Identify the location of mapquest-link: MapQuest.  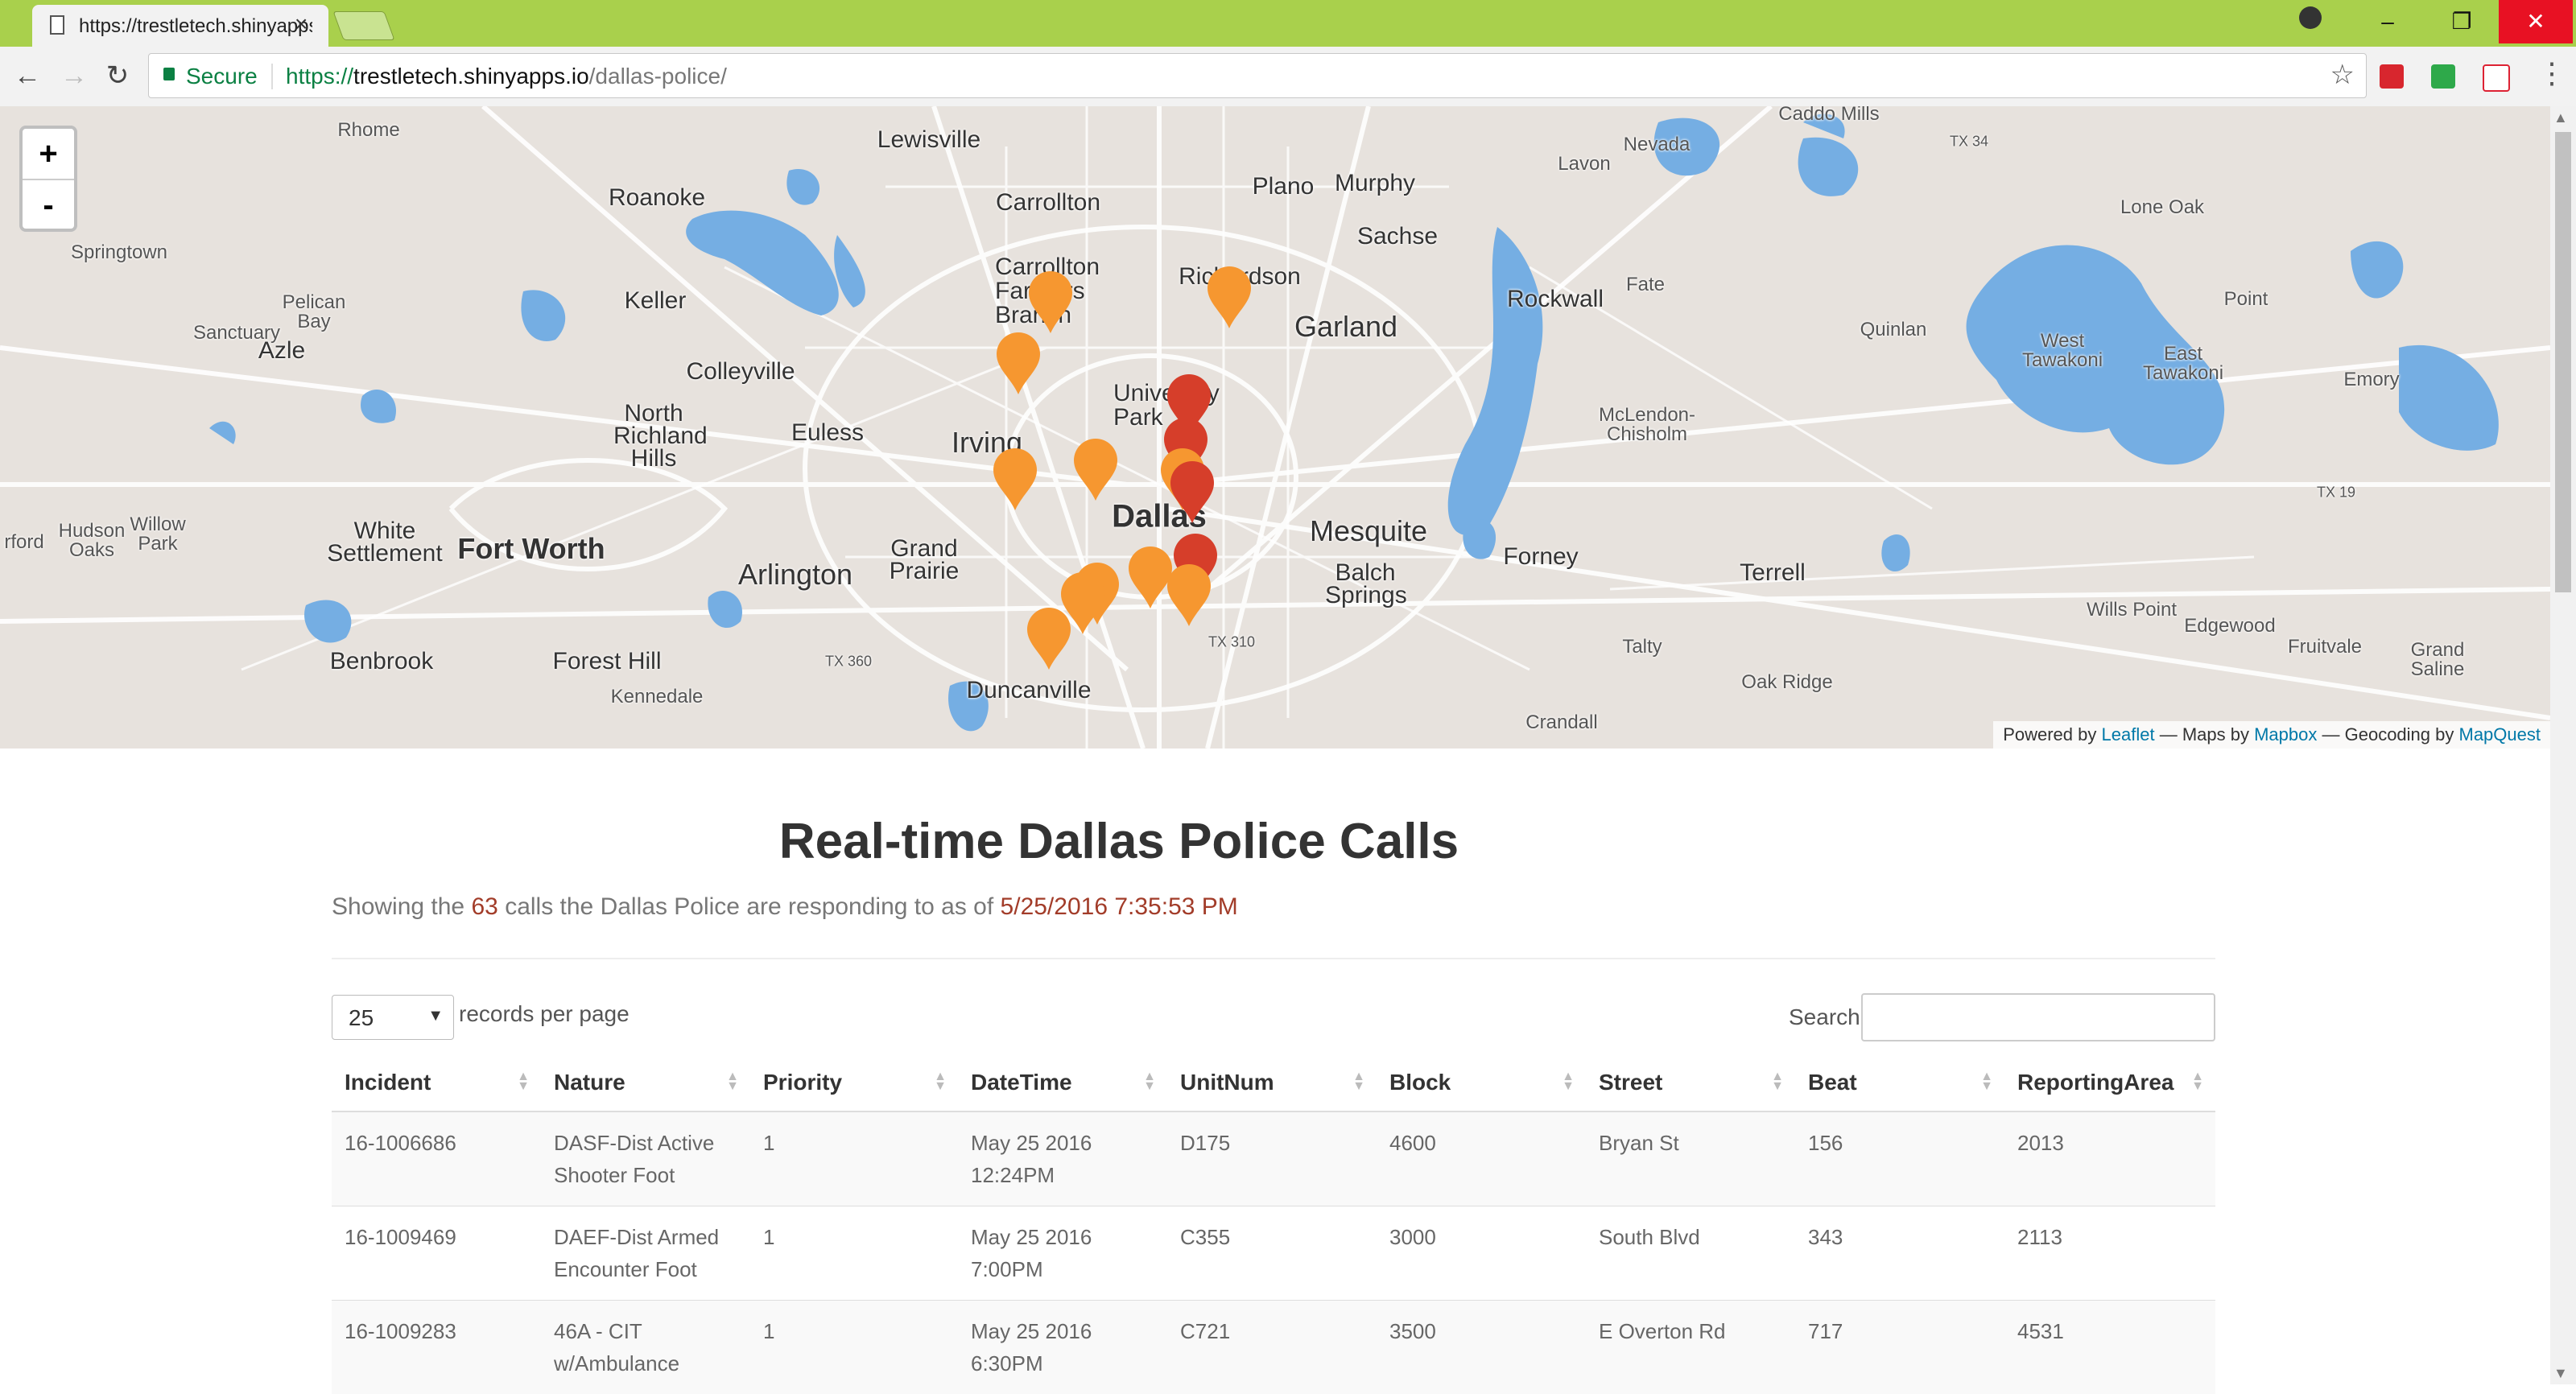
(2500, 734).